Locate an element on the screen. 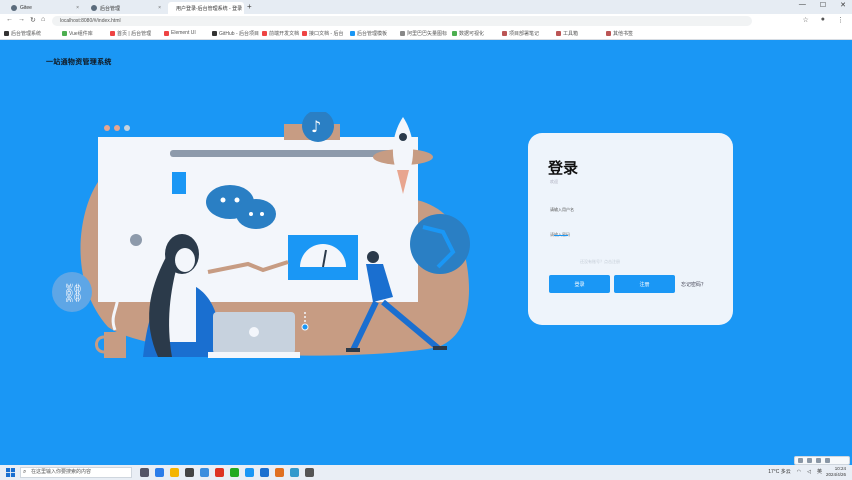 The width and height of the screenshot is (852, 480). chrome-icon is located at coordinates (264, 472).